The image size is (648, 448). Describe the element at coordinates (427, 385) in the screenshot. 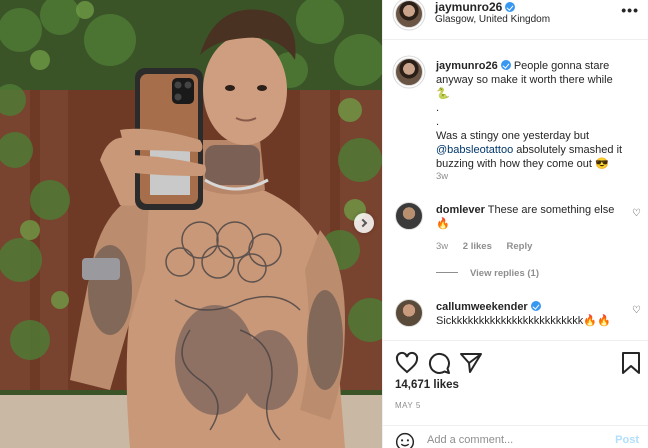

I see `likes-count: 14,671 likes` at that location.